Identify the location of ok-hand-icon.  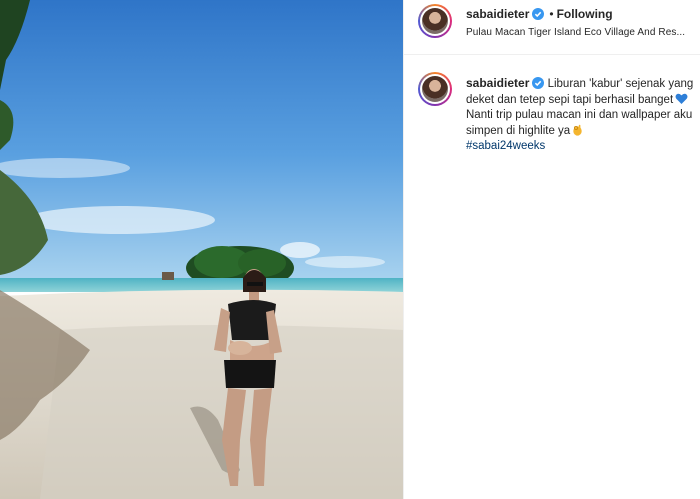
(577, 130).